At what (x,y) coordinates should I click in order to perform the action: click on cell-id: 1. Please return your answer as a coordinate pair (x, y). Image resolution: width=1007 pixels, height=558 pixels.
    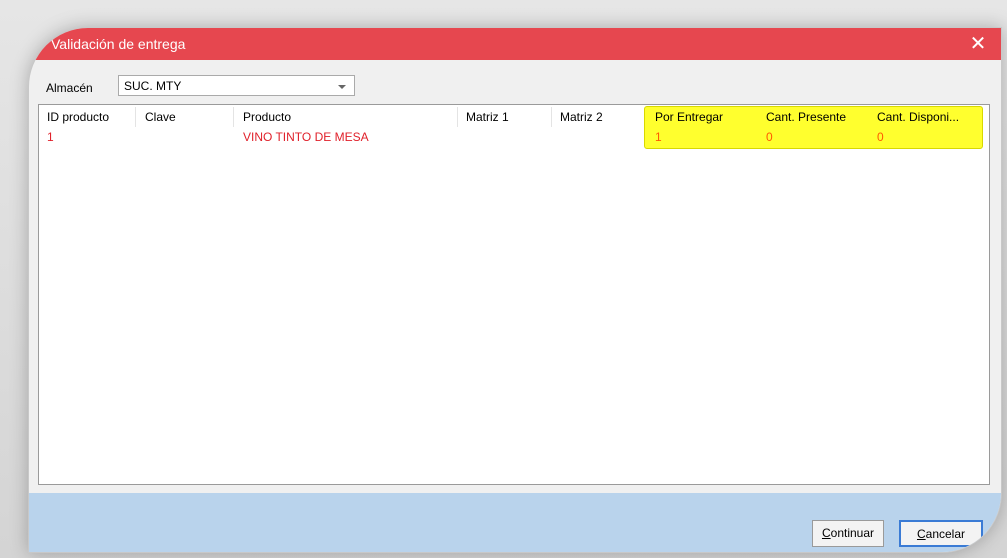
    Looking at the image, I should click on (50, 137).